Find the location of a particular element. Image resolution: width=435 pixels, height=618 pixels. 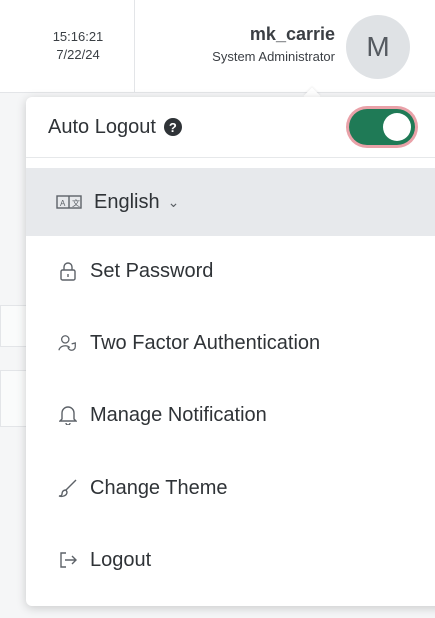

logout-icon is located at coordinates (68, 560).